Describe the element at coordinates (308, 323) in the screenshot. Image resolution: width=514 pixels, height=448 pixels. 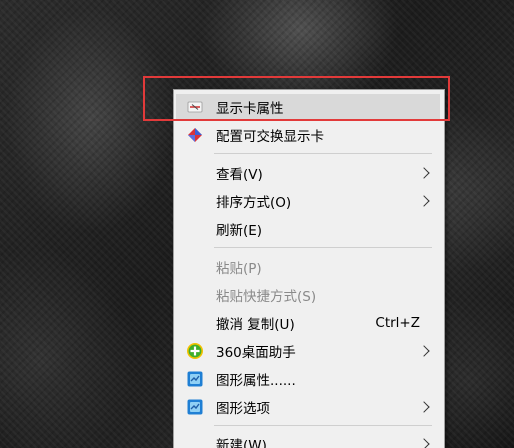
I see `menu-item-undo-copy: 撤消 复制(U) Ctrl+Z` at that location.